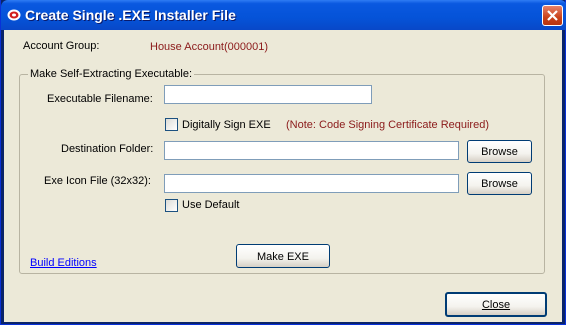 This screenshot has height=325, width=566. What do you see at coordinates (14, 15) in the screenshot?
I see `app-icon` at bounding box center [14, 15].